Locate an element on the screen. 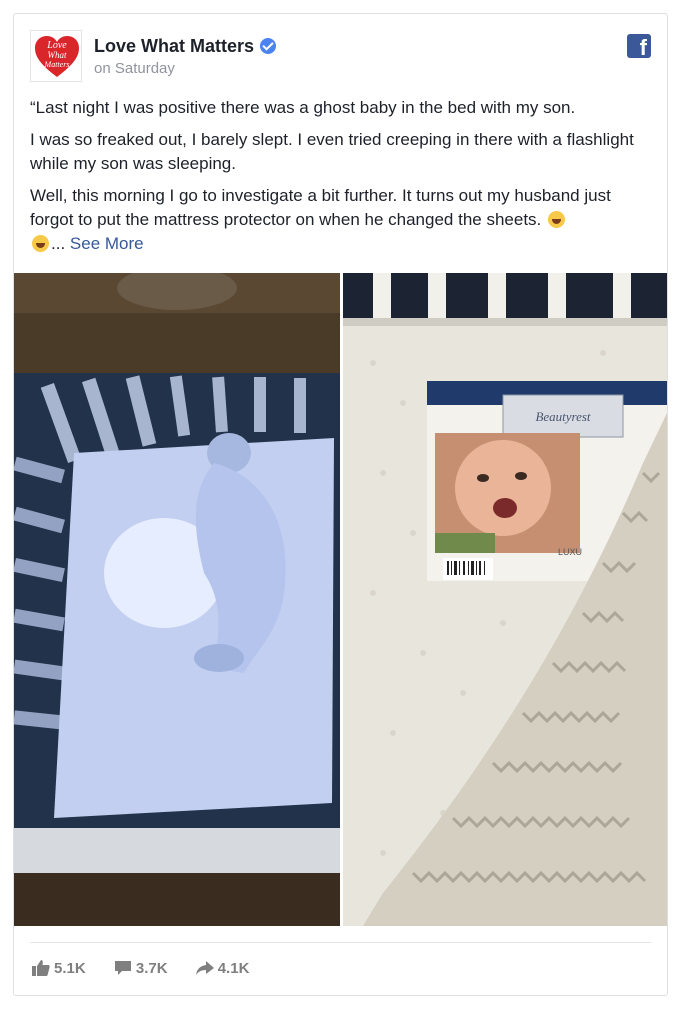 This screenshot has height=1023, width=683. svg-text: Beautyrest is located at coordinates (562, 416).